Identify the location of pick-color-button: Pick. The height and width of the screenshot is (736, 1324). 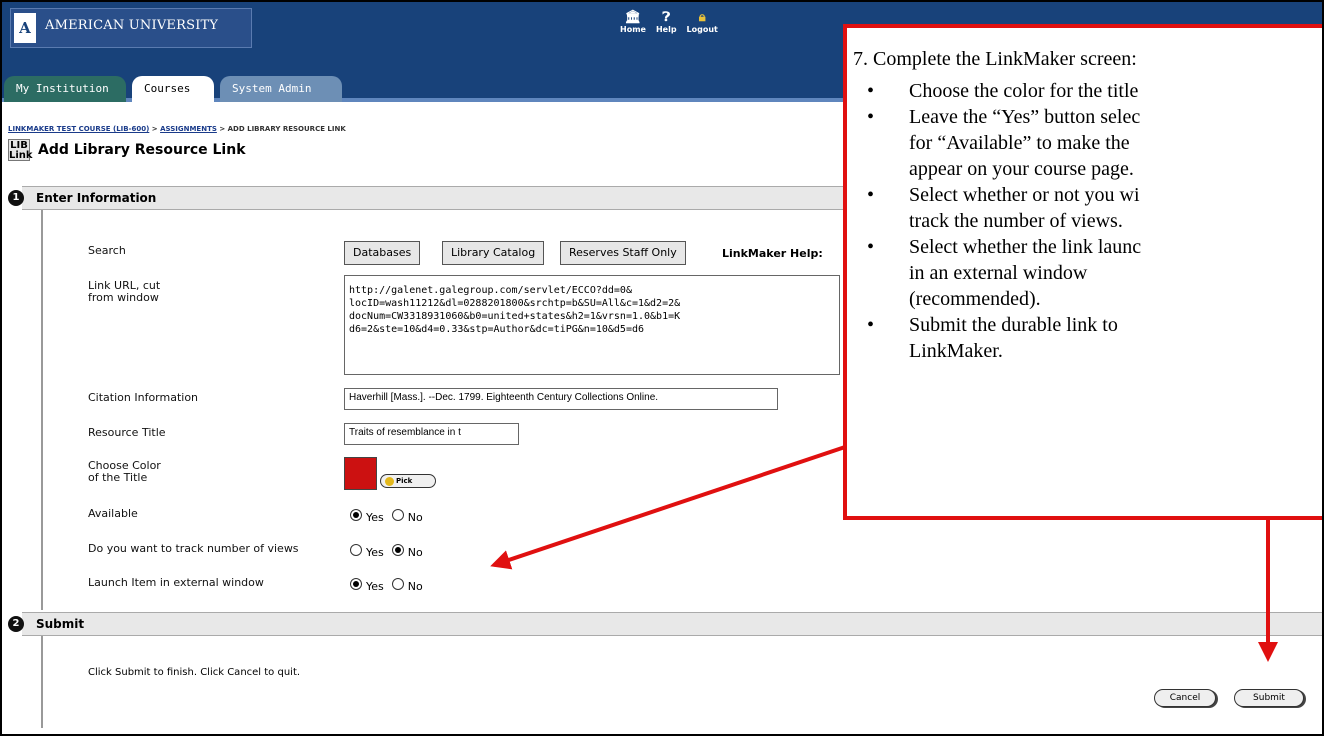
(408, 481).